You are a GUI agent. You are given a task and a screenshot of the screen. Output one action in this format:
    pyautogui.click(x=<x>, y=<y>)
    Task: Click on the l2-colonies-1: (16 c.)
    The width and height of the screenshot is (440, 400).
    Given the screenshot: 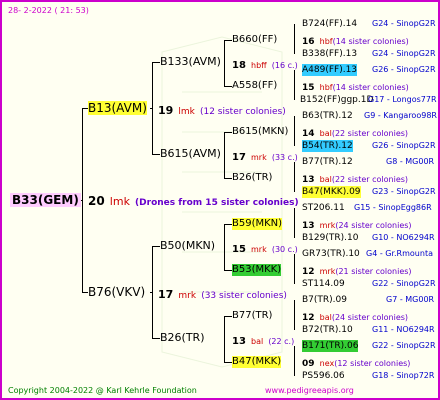 What is the action you would take?
    pyautogui.click(x=284, y=65)
    